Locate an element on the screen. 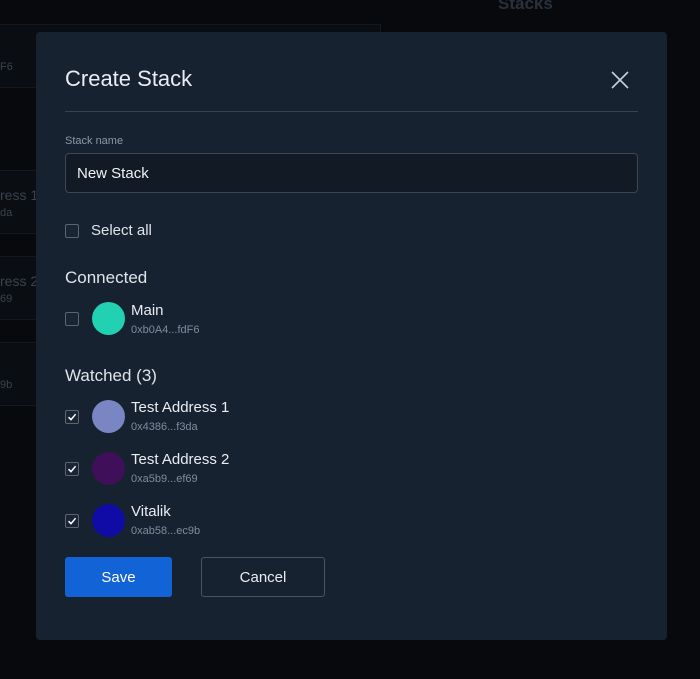  header-divider is located at coordinates (351, 111).